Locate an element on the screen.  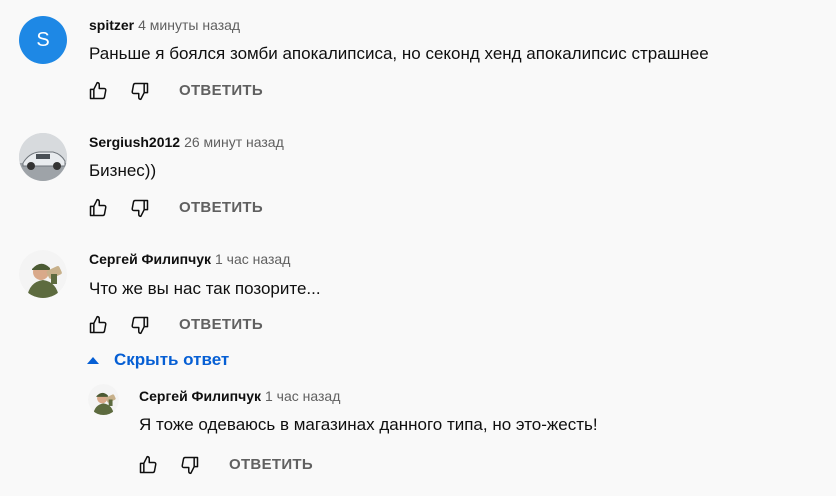
comment-author: spitzer is located at coordinates (111, 25).